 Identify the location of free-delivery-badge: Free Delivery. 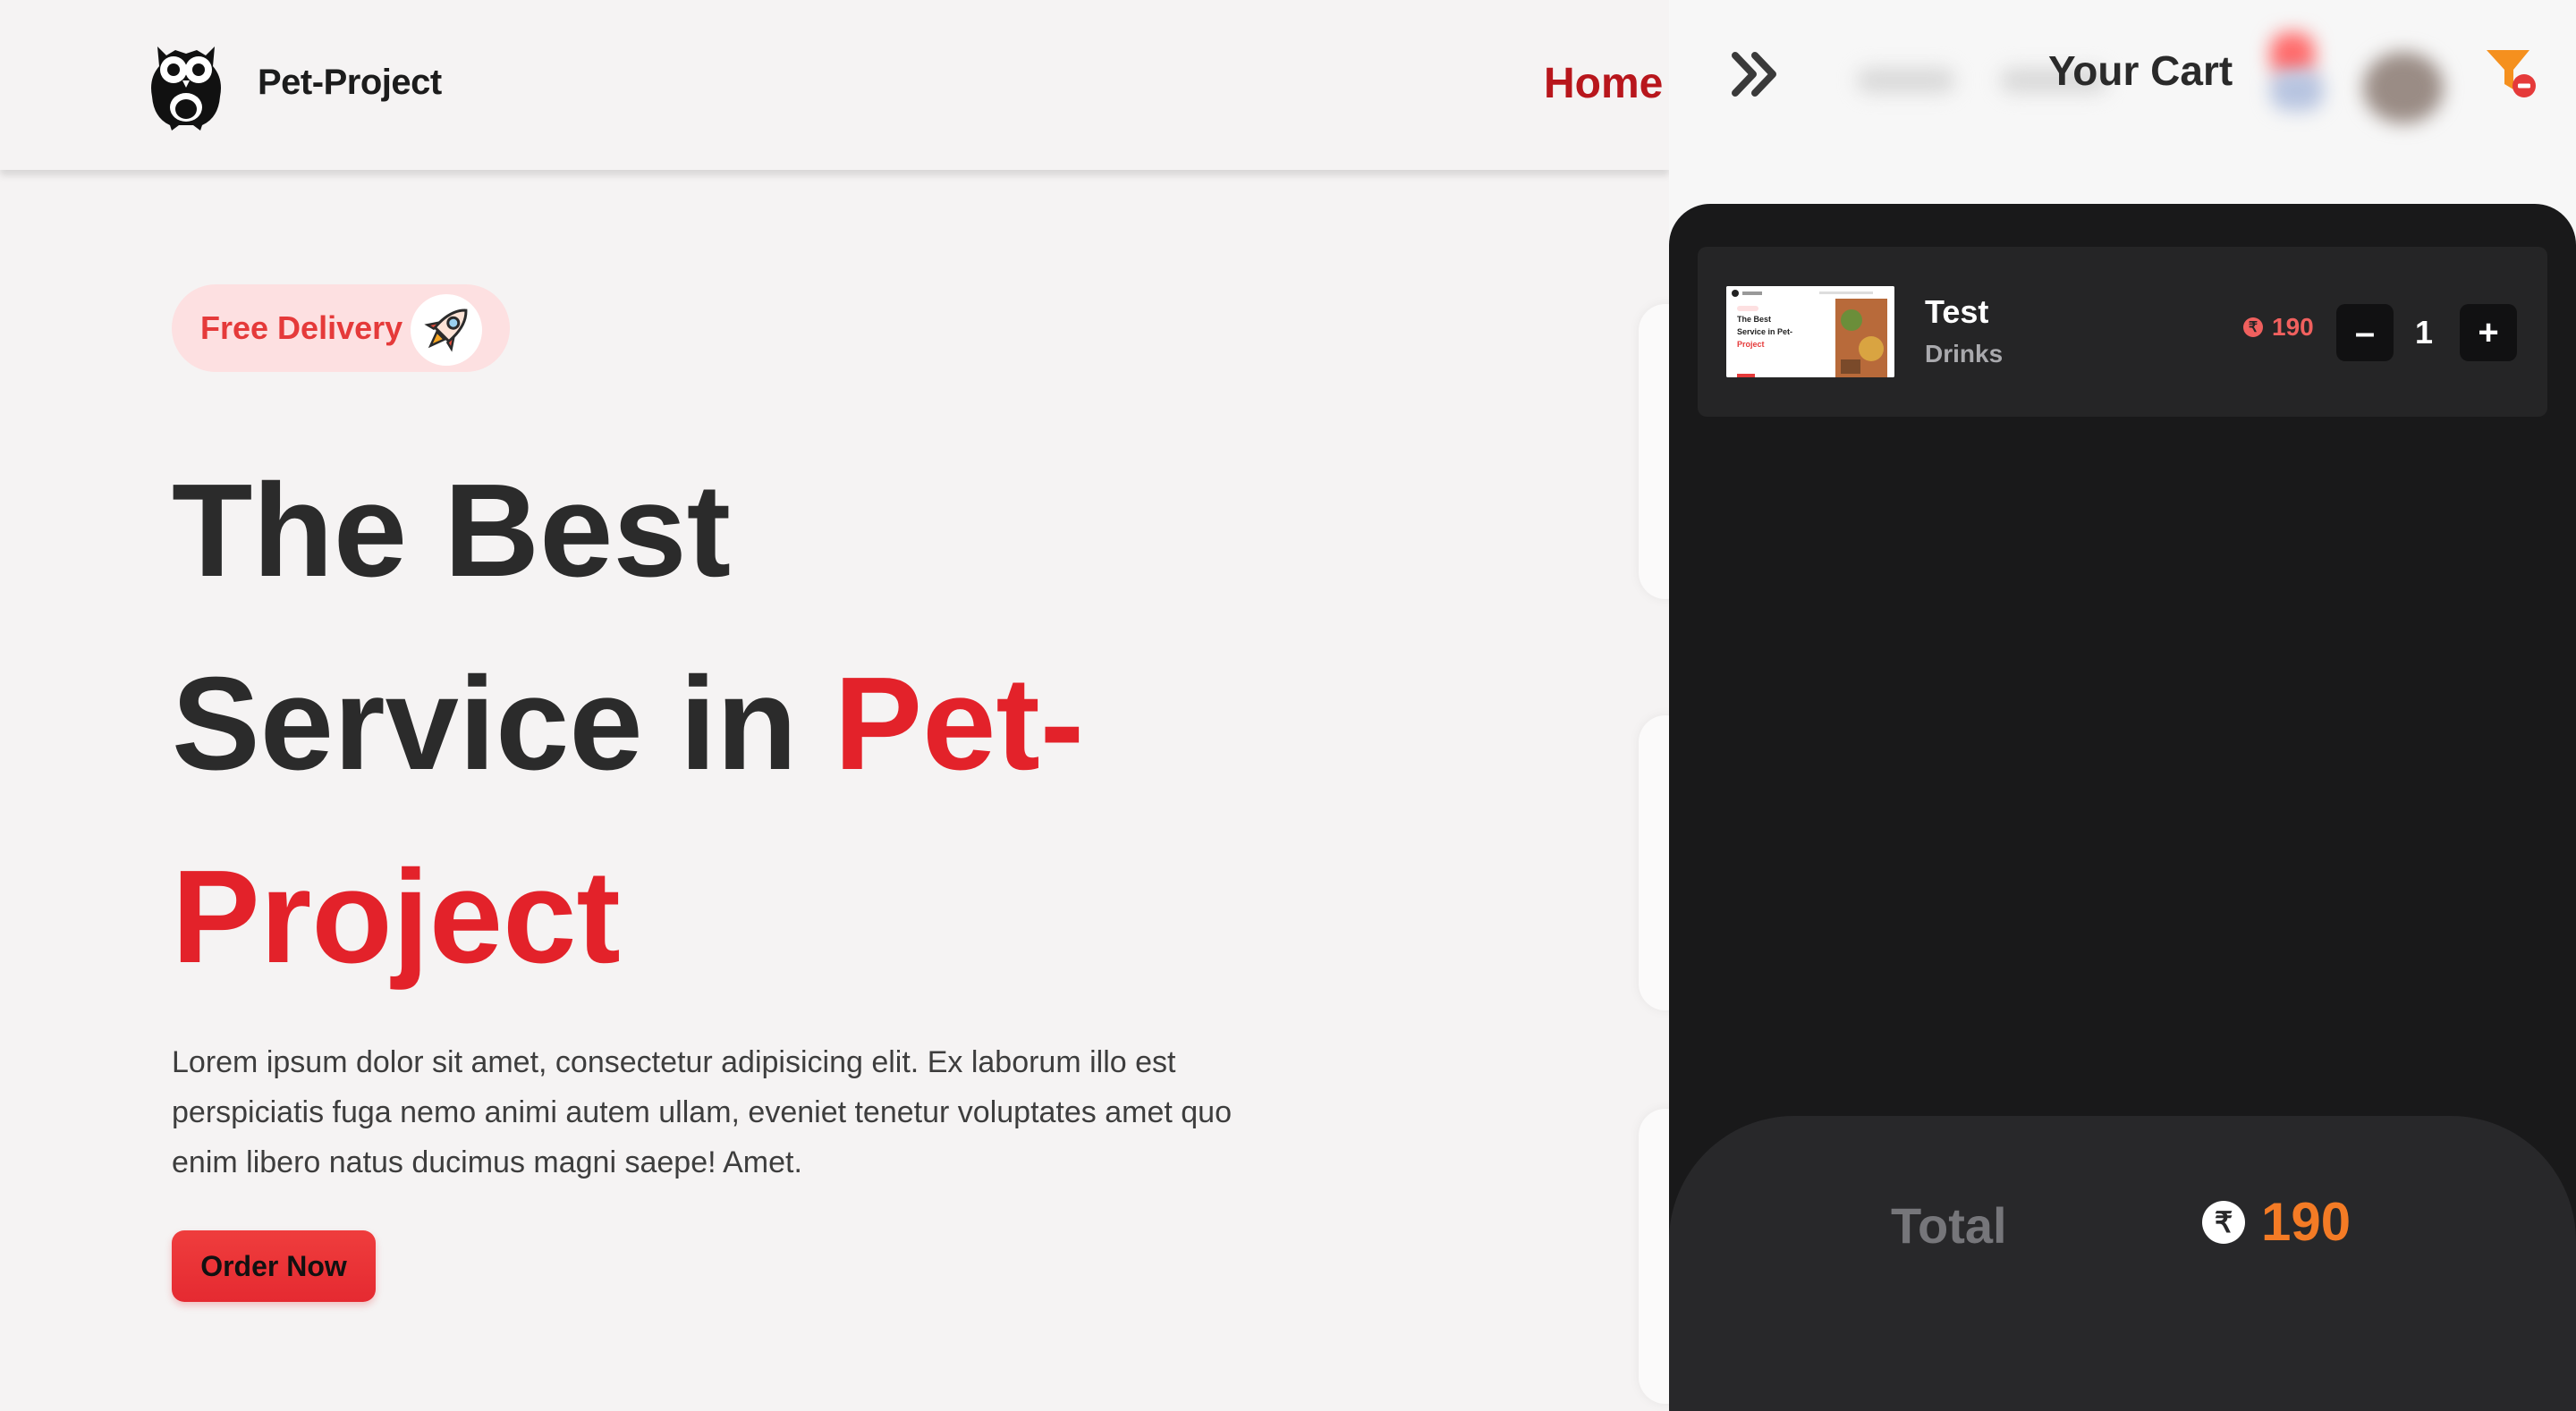
(341, 328).